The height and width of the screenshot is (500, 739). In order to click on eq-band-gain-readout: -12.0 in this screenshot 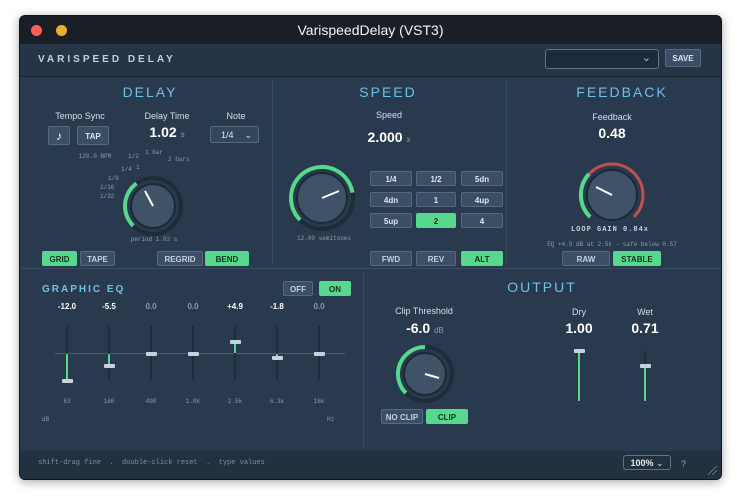, I will do `click(67, 306)`.